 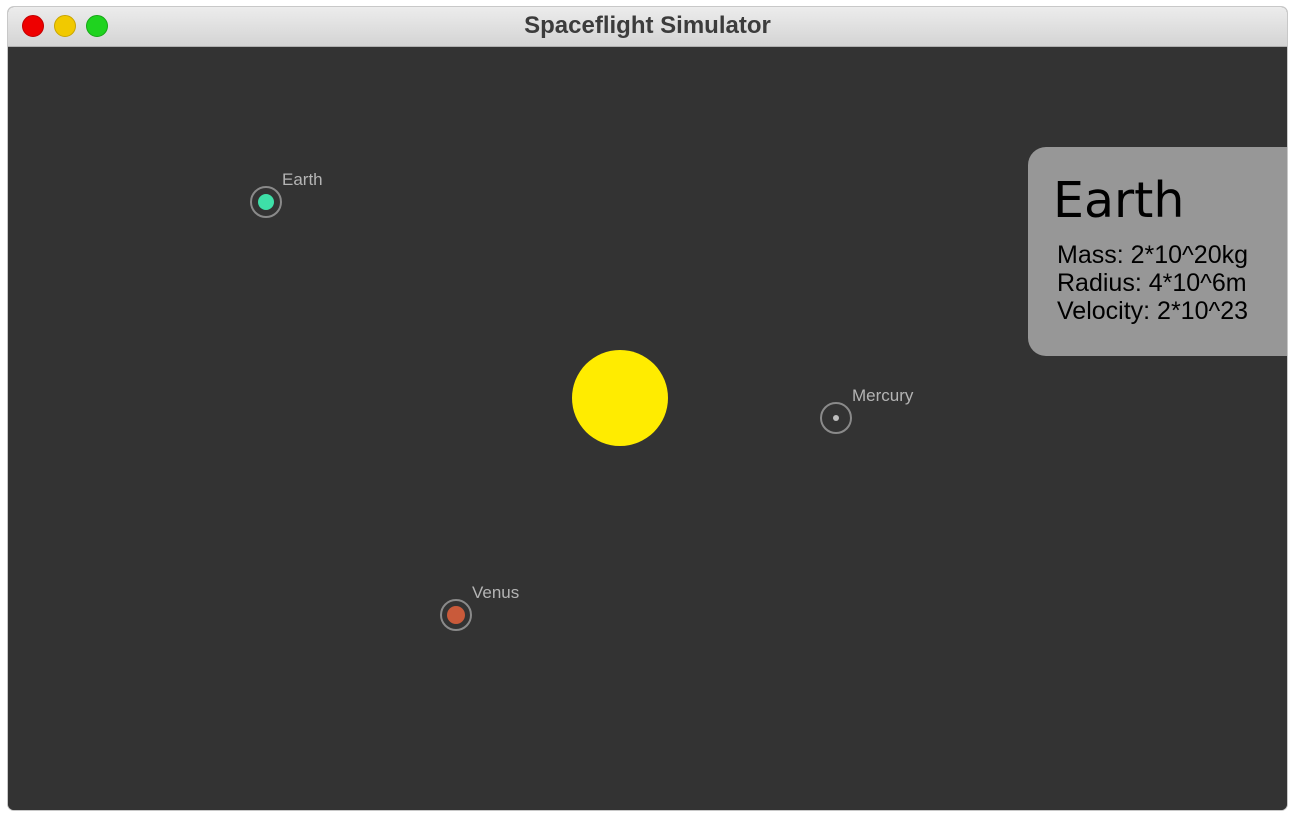 I want to click on planet-mercury-body, so click(x=836, y=418).